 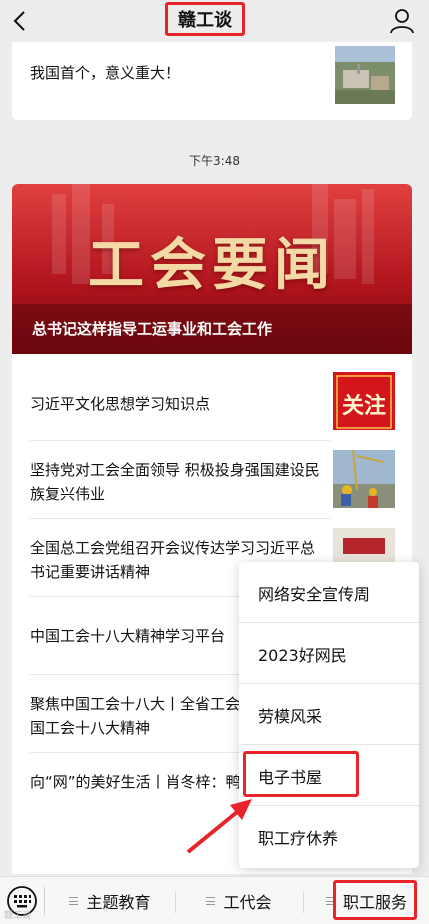 I want to click on menu-item-network-security-week: 网络安全宣传周, so click(x=329, y=592).